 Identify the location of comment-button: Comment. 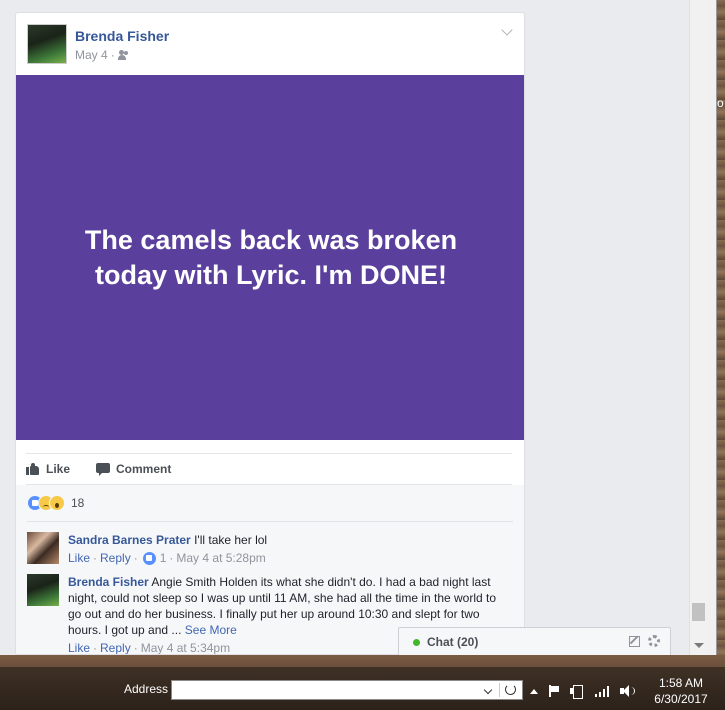
(133, 469).